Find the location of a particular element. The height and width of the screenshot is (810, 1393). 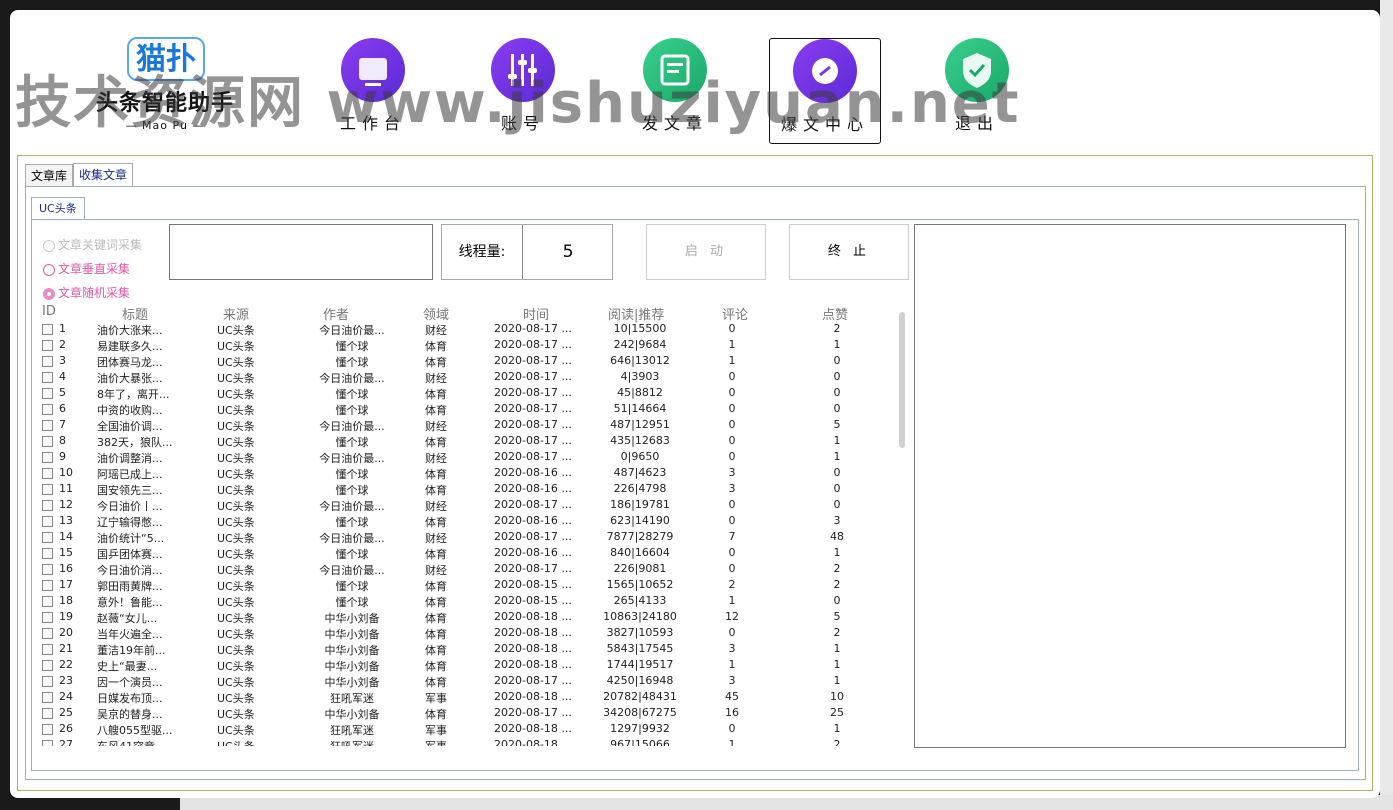

radio-random-collect: 文章随机采集 is located at coordinates (86, 293).